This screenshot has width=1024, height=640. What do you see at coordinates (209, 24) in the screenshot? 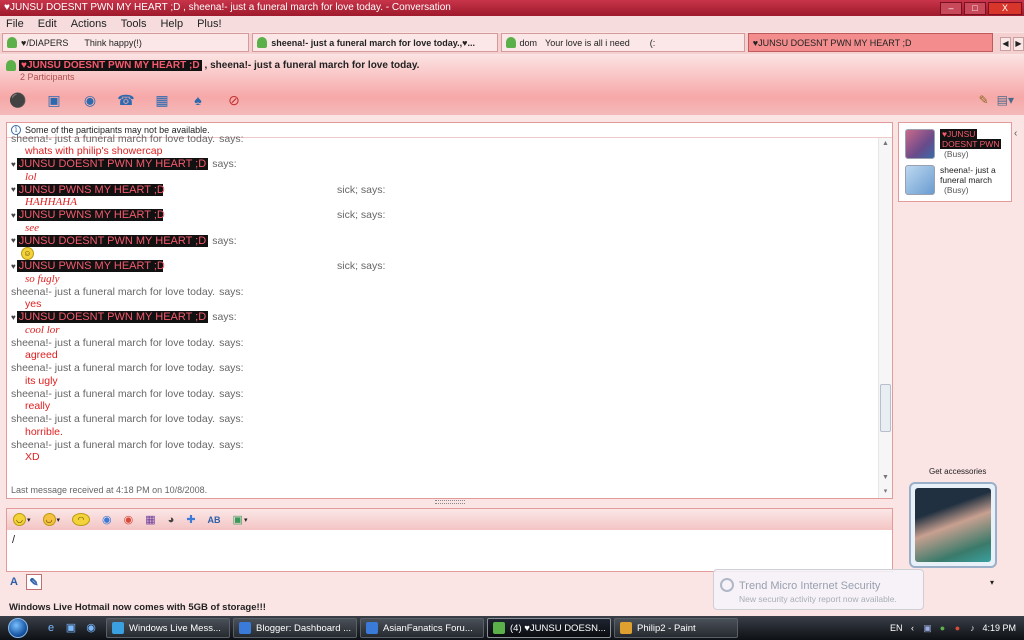
I see `menu-plus: Plus!` at bounding box center [209, 24].